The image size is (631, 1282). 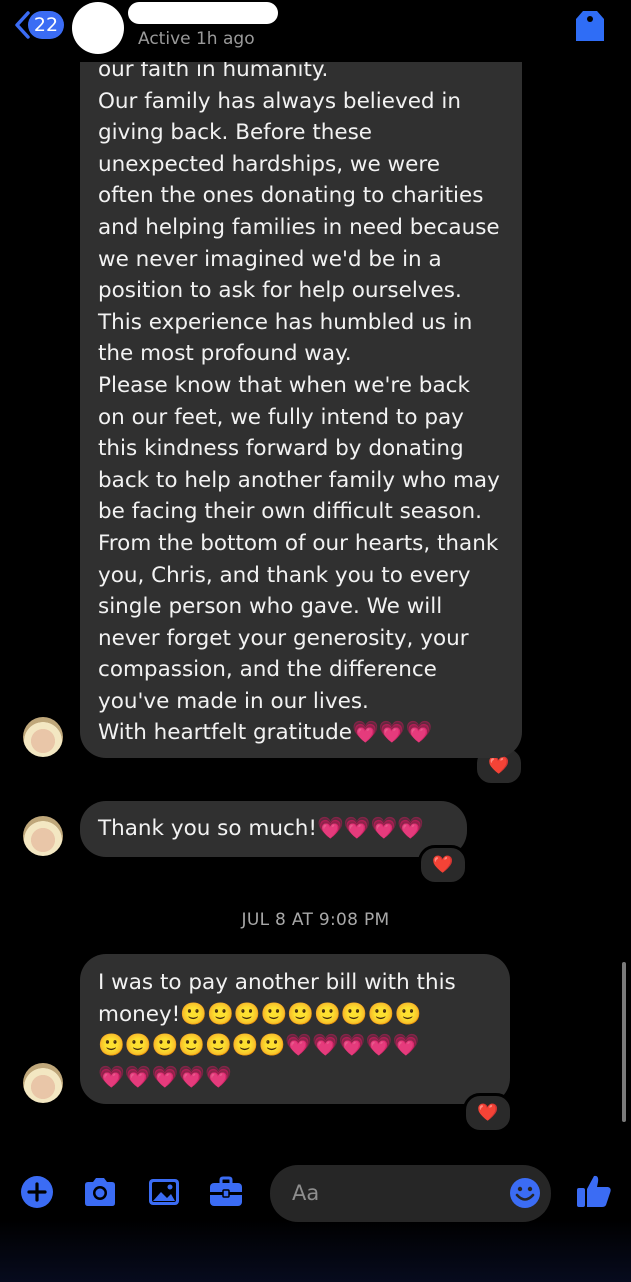 I want to click on message-timestamp: JUL 8 AT 9:08 PM, so click(x=315, y=920).